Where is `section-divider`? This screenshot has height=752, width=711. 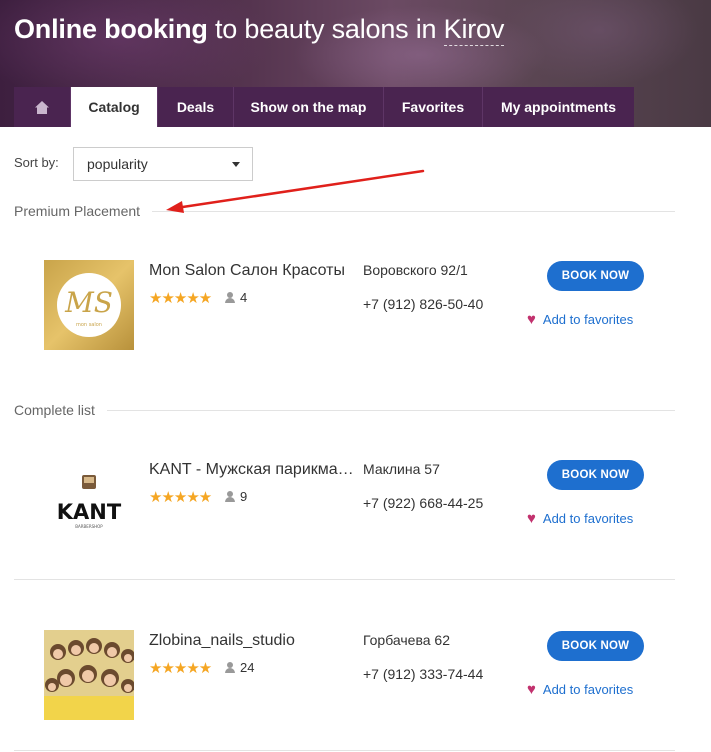 section-divider is located at coordinates (344, 410).